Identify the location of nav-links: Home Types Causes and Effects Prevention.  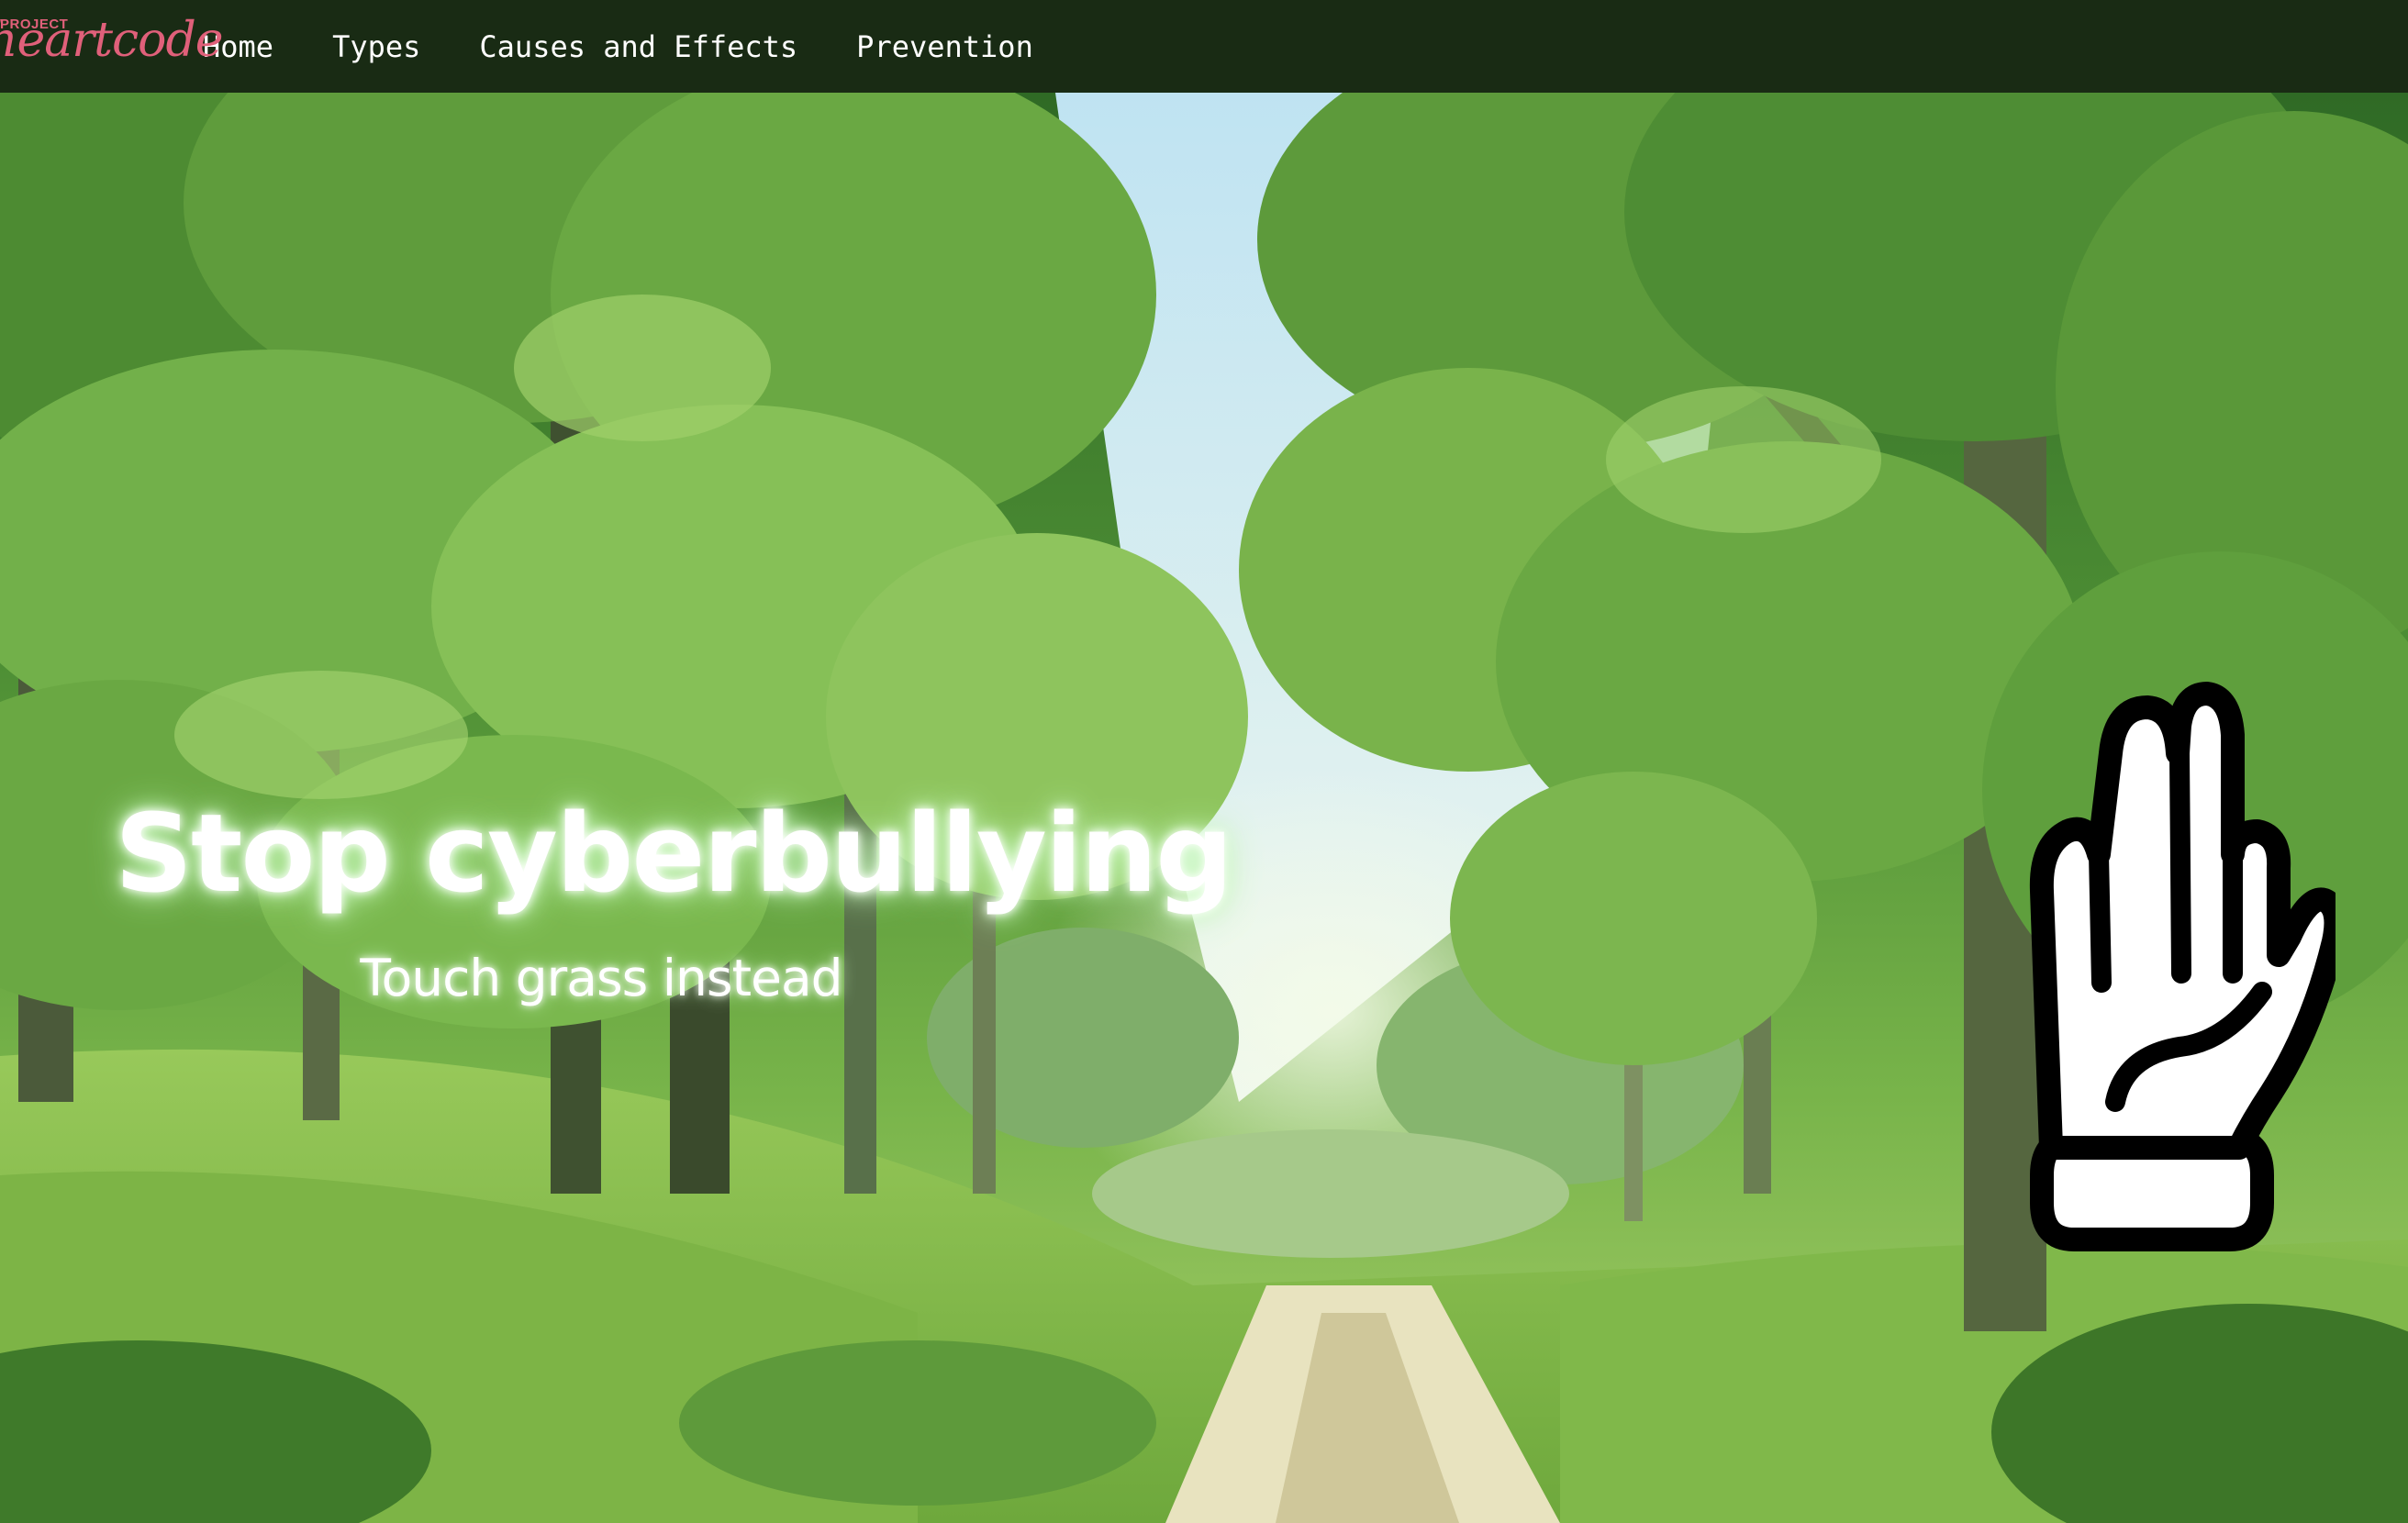
(647, 46).